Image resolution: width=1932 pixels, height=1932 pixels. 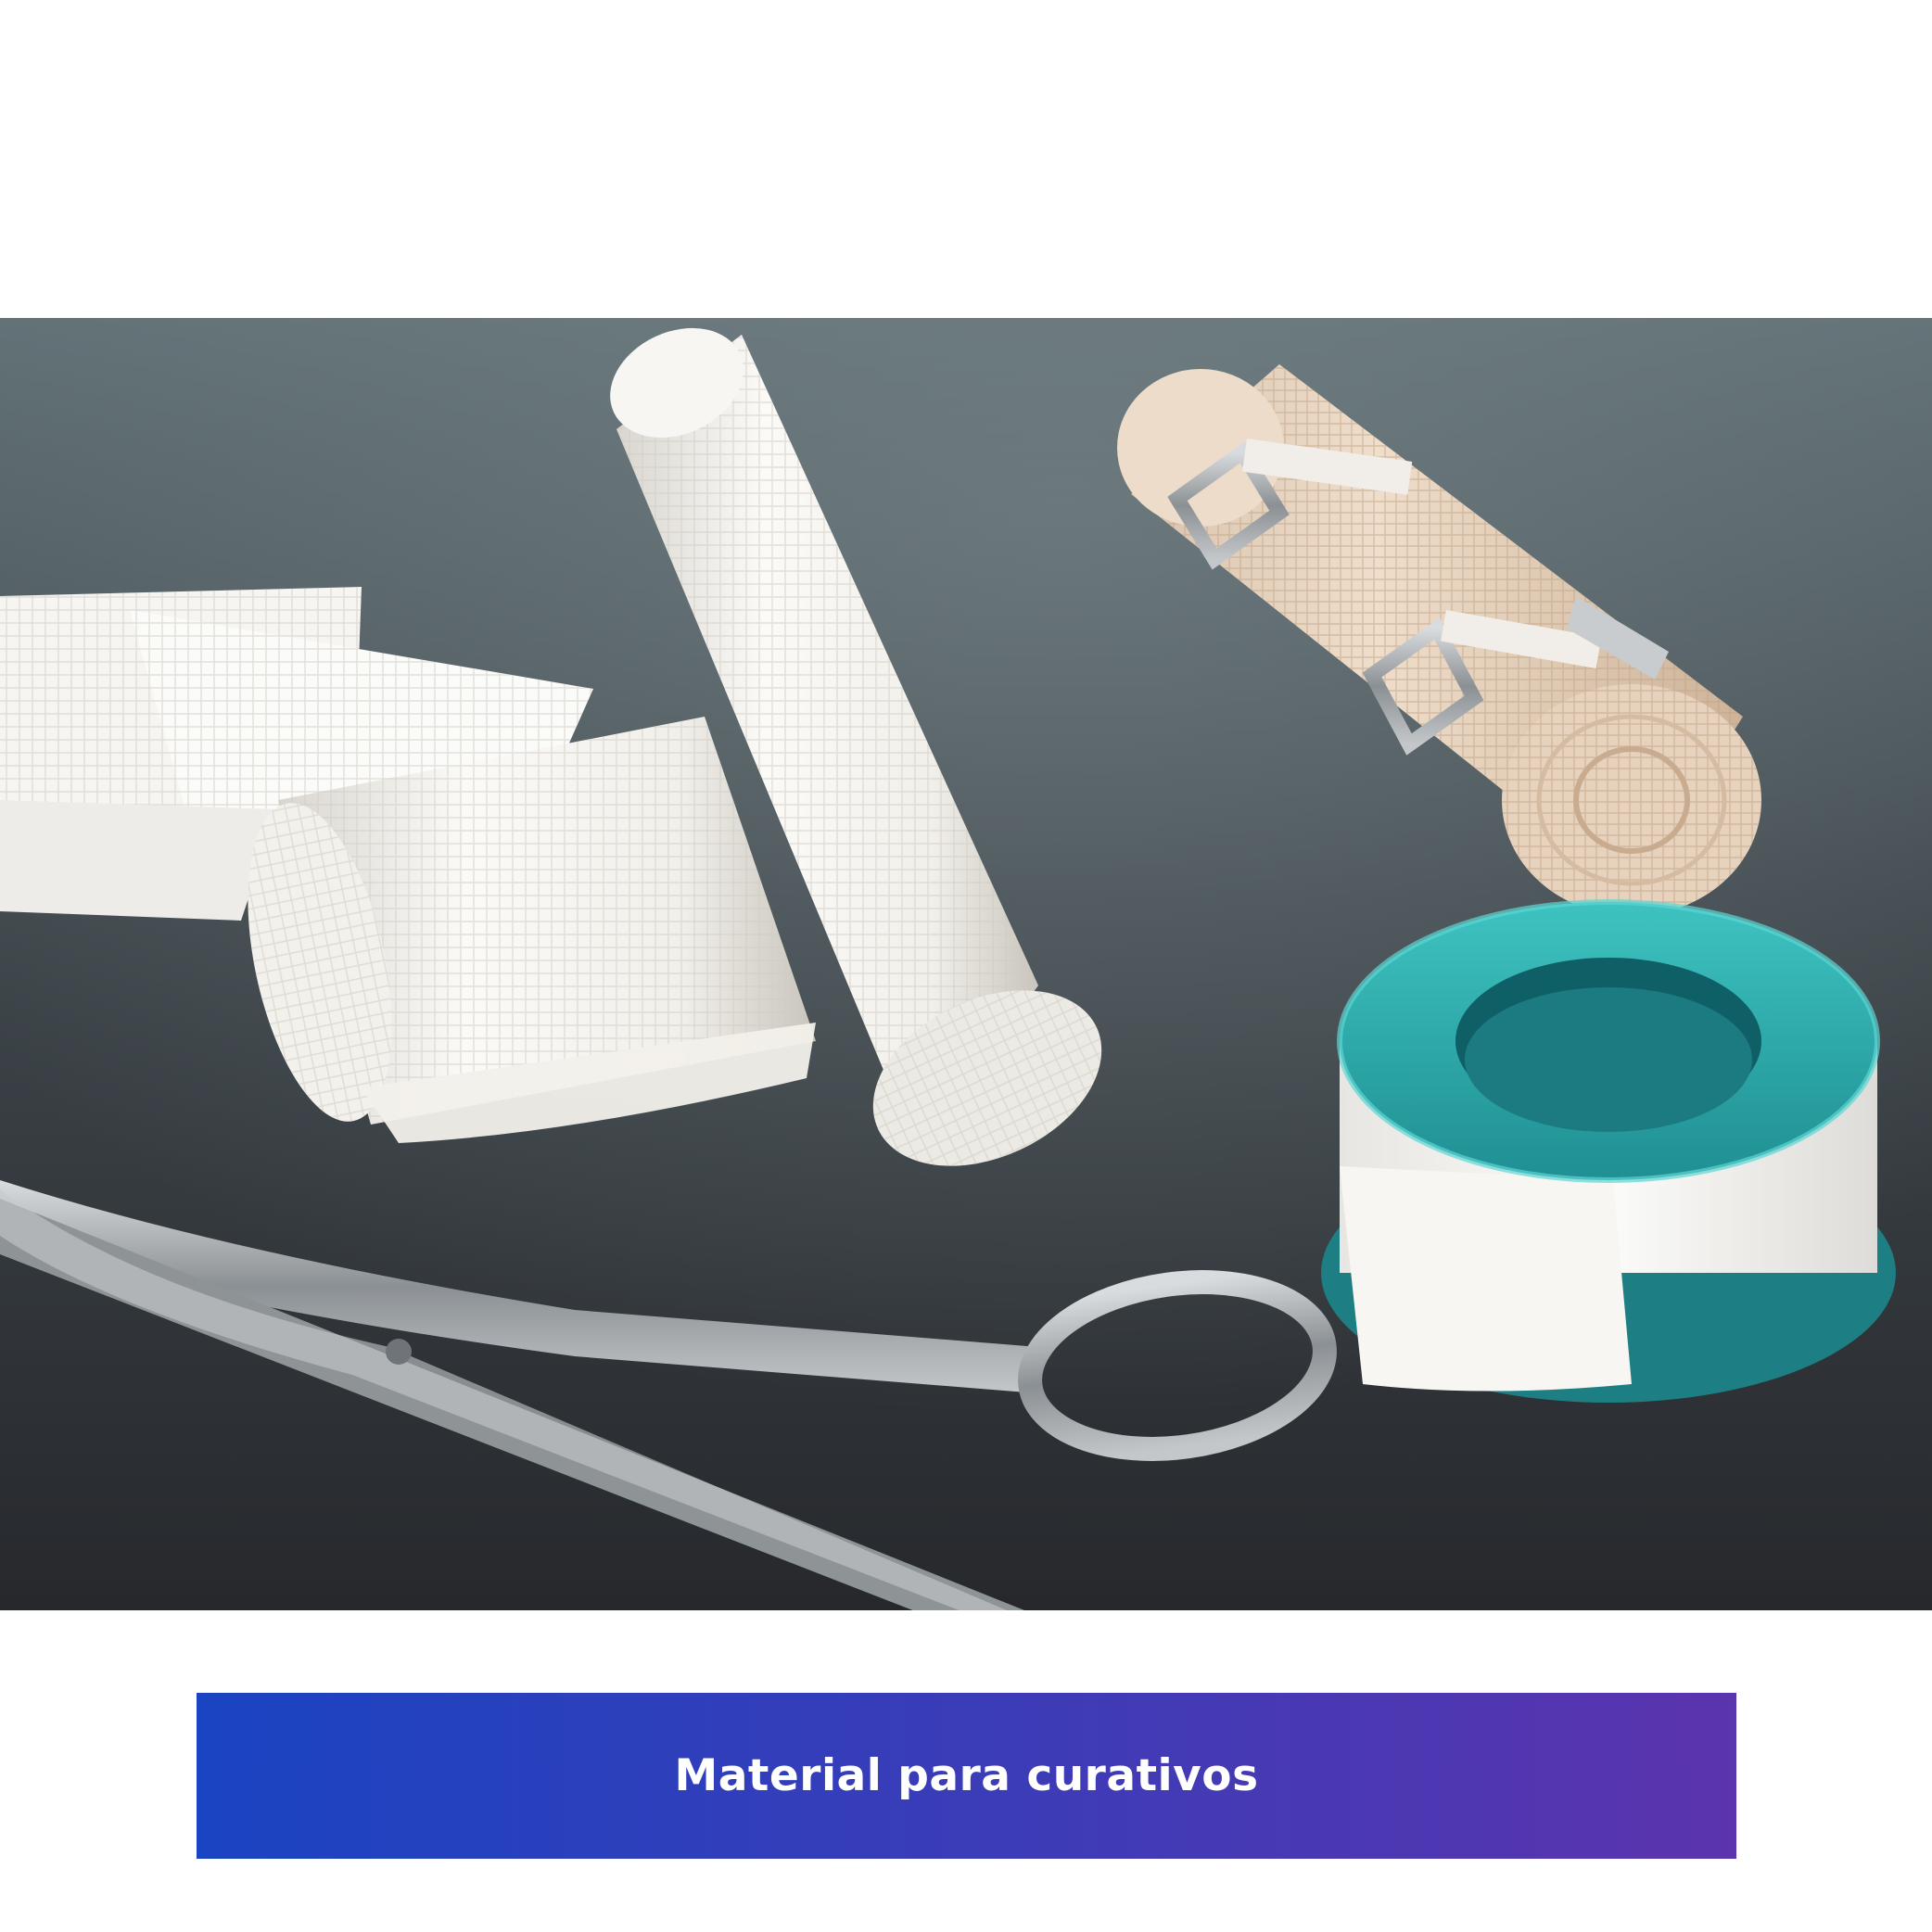 What do you see at coordinates (1608, 1151) in the screenshot?
I see `surgical-tape-roll` at bounding box center [1608, 1151].